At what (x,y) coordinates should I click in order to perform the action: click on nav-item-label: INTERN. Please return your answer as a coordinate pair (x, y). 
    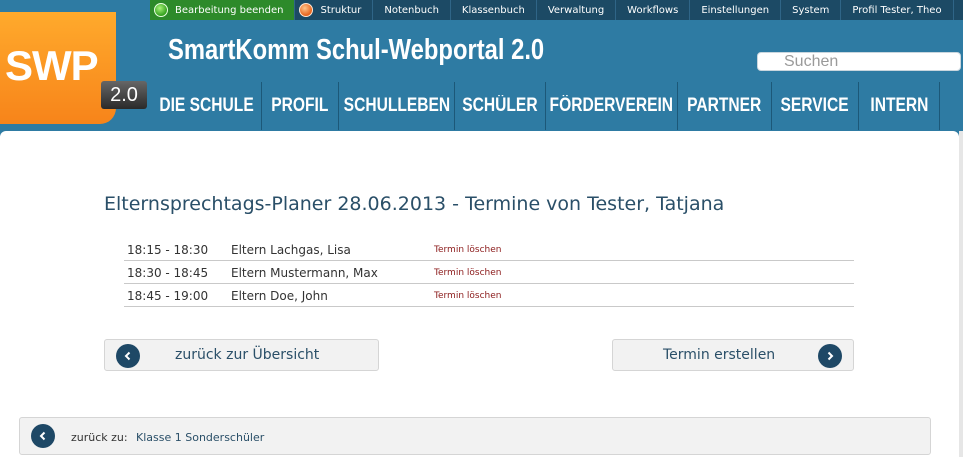
    Looking at the image, I should click on (898, 105).